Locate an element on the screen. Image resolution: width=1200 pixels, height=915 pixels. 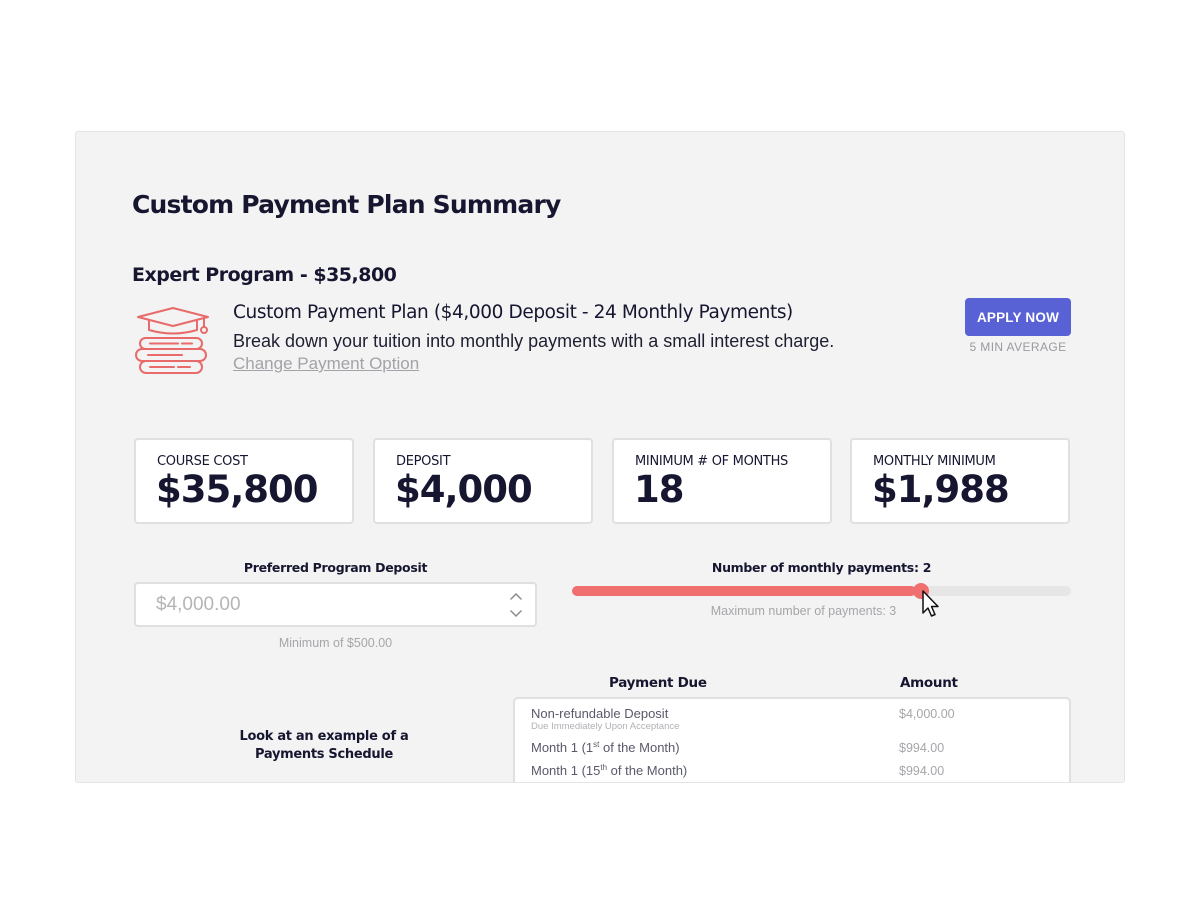
schedule-row-sublabel: Due Immediately Upon Acceptance is located at coordinates (605, 726).